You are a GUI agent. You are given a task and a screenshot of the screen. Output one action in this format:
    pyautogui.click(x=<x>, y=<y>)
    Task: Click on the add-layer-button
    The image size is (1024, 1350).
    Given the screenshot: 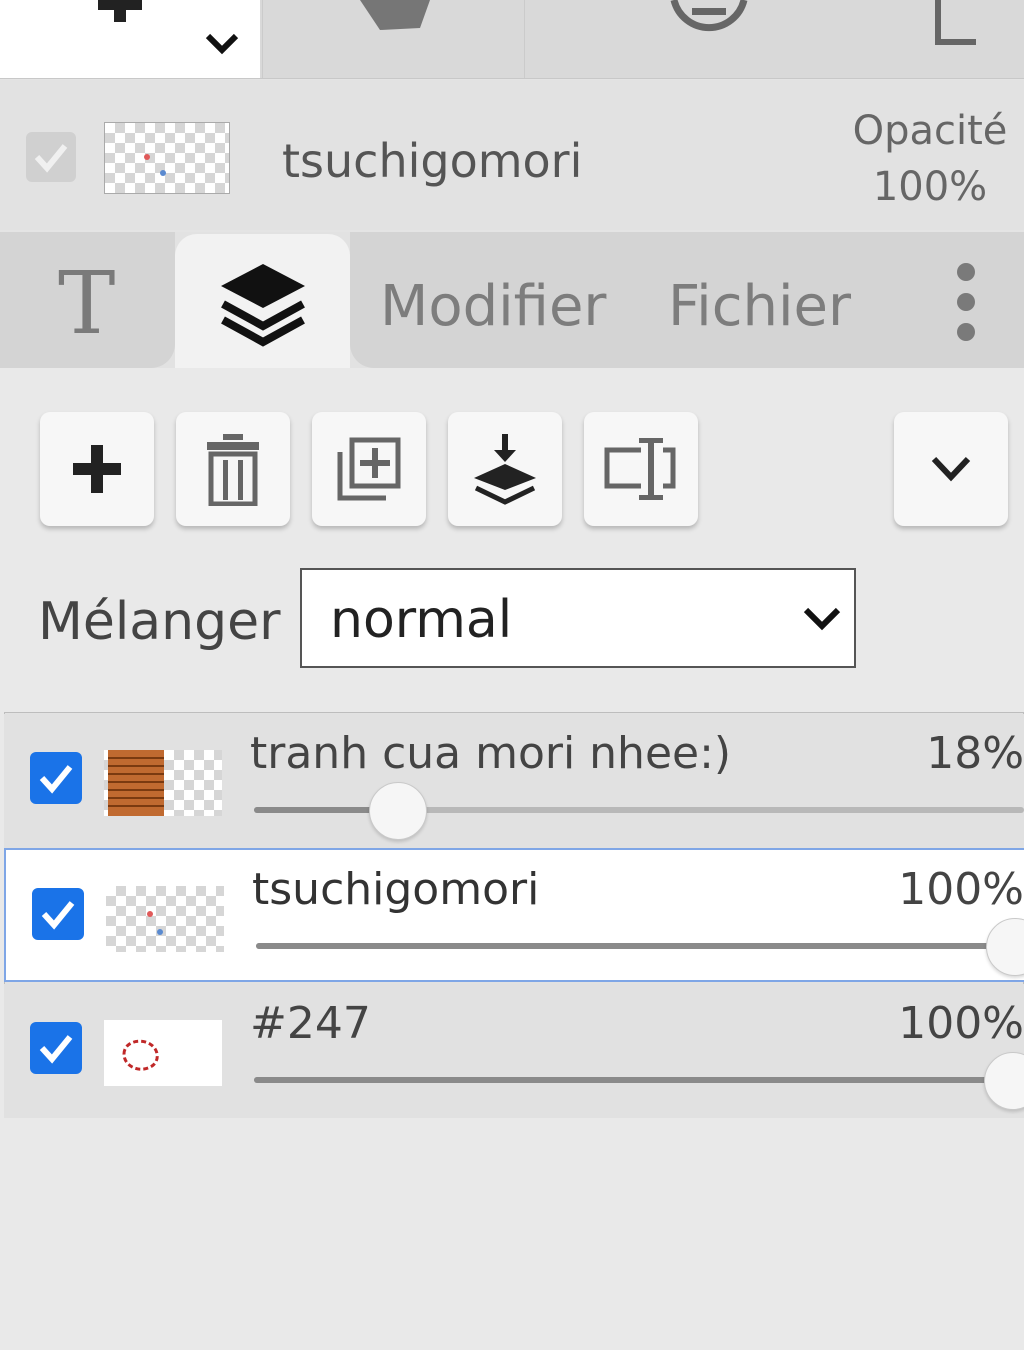 What is the action you would take?
    pyautogui.click(x=97, y=469)
    